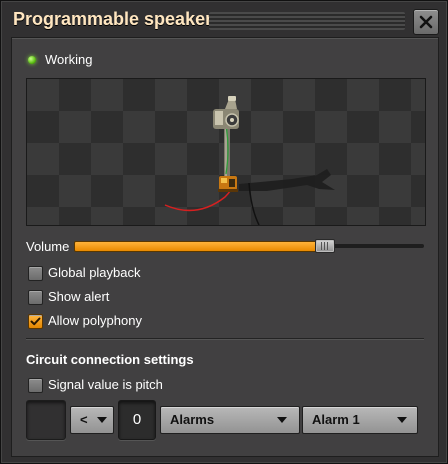 This screenshot has width=448, height=464. What do you see at coordinates (35, 273) in the screenshot?
I see `global-playback-checkbox` at bounding box center [35, 273].